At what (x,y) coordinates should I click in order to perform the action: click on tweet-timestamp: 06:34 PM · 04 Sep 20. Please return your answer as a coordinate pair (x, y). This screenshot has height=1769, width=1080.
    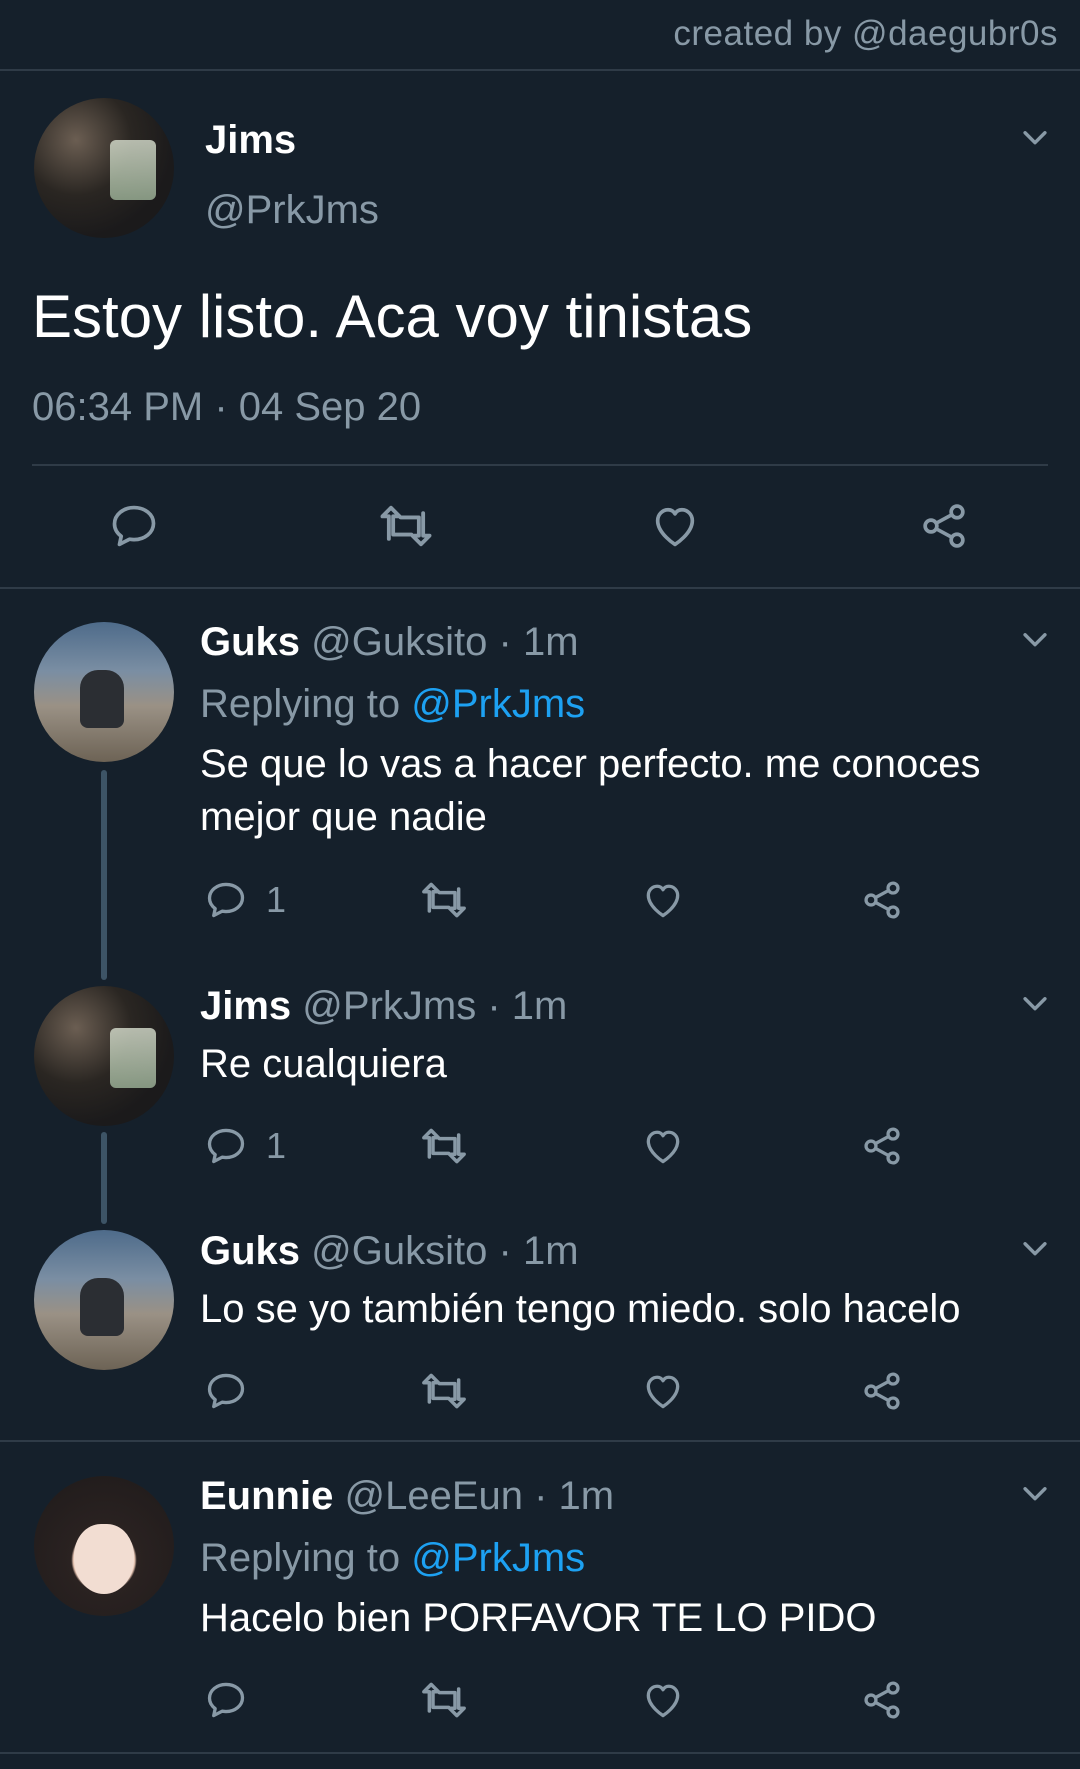
    Looking at the image, I should click on (227, 407).